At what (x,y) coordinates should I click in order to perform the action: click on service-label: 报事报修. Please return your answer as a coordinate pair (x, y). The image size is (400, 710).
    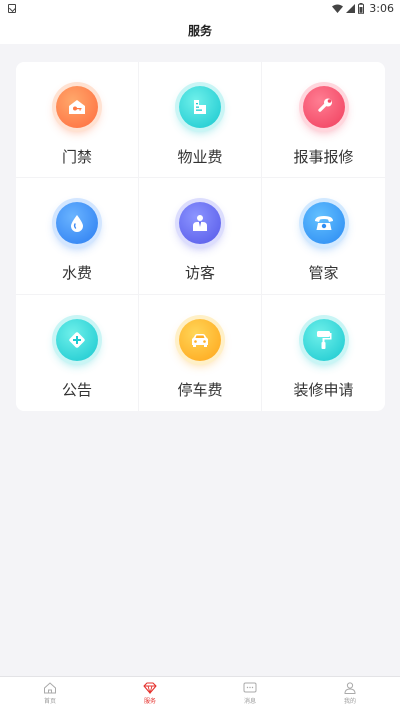
    Looking at the image, I should click on (323, 157).